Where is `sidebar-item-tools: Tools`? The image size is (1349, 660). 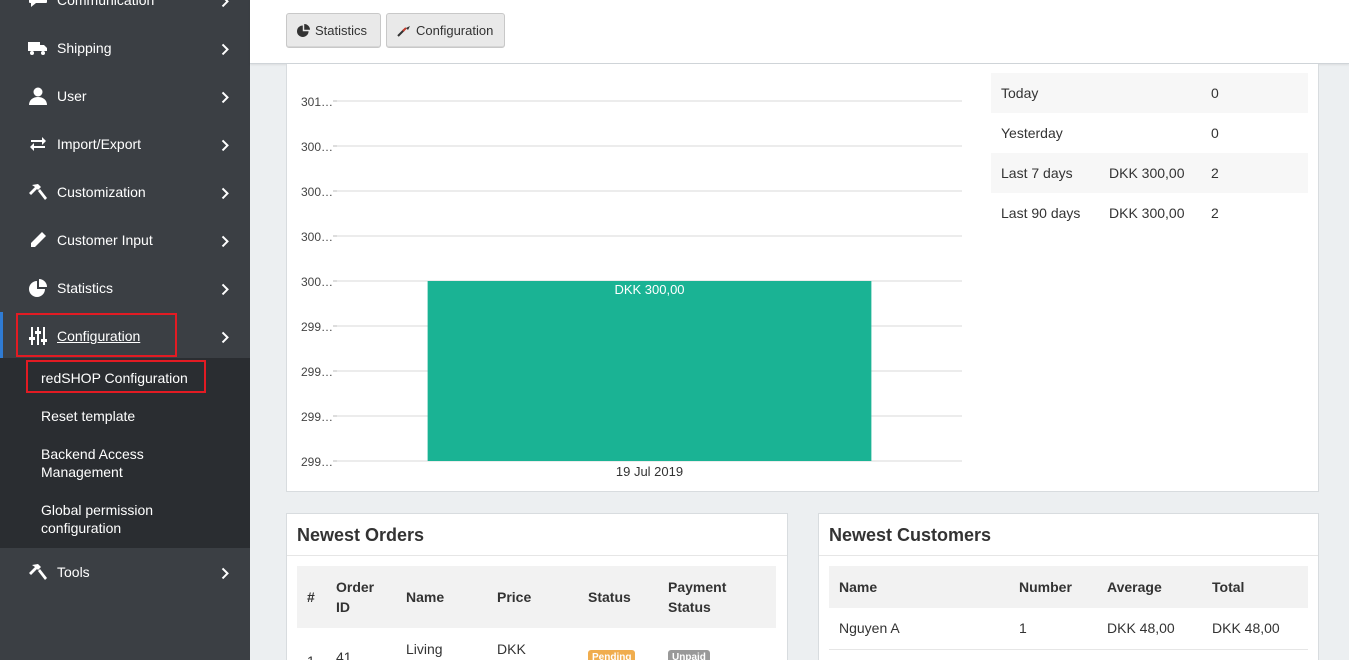 sidebar-item-tools: Tools is located at coordinates (125, 572).